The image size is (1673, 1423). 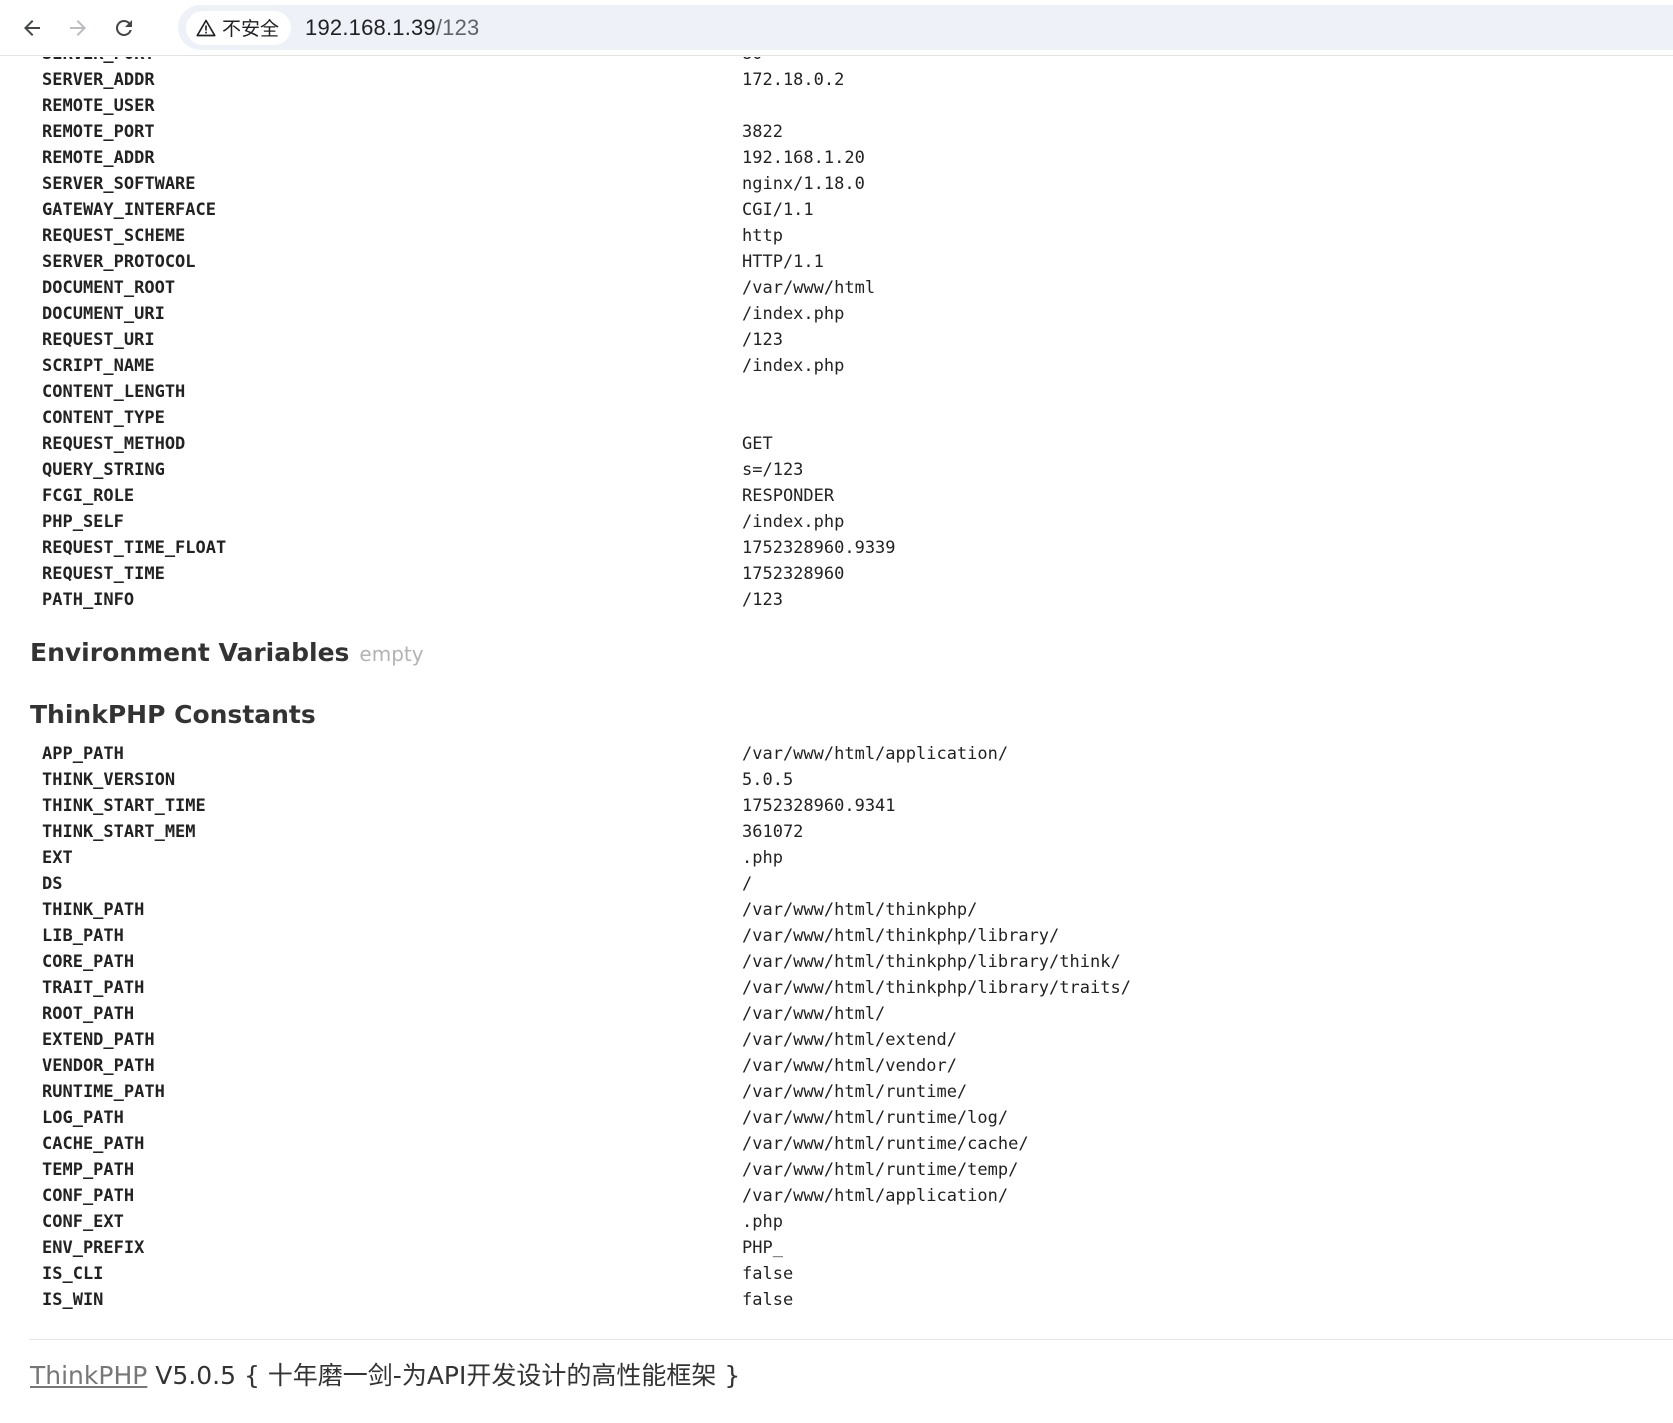 I want to click on url-host: 192.168.1.39, so click(x=370, y=27).